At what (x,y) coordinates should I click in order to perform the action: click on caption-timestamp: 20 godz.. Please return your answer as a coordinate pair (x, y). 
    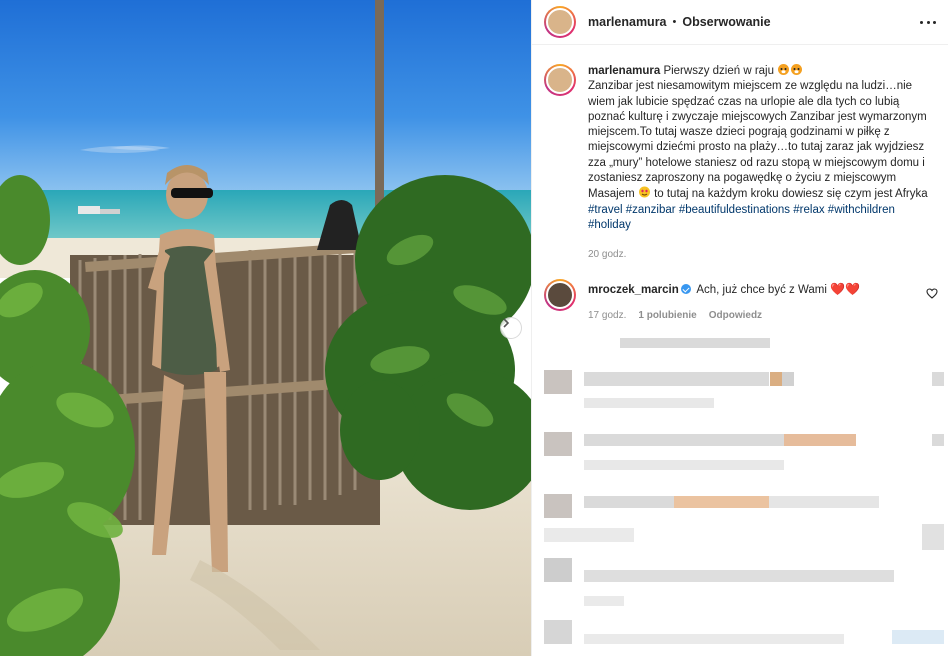
    Looking at the image, I should click on (607, 254).